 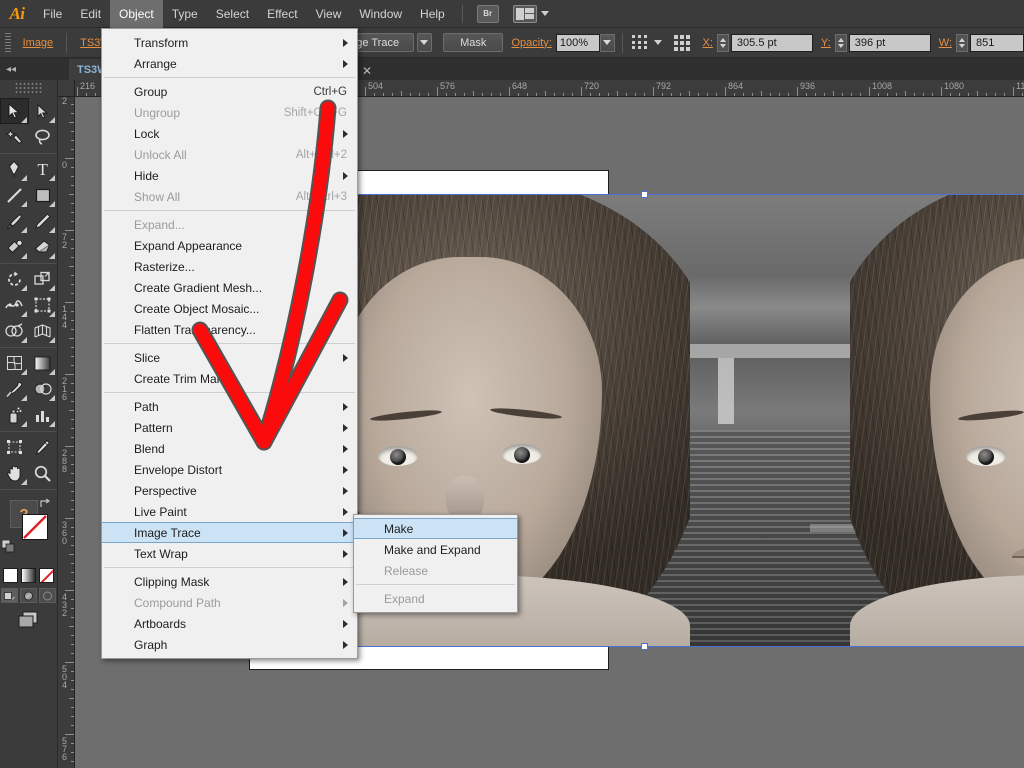 What do you see at coordinates (14, 473) in the screenshot?
I see `hand-tool` at bounding box center [14, 473].